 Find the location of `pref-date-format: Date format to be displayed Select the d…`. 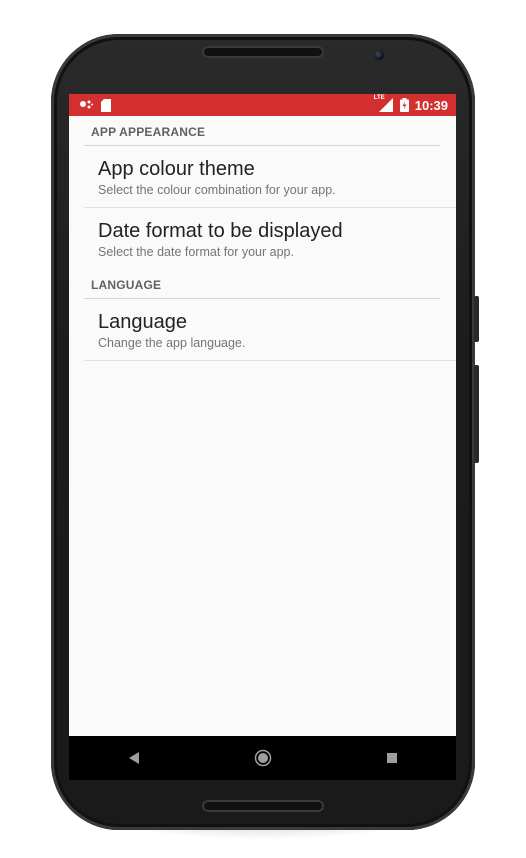

pref-date-format: Date format to be displayed Select the d… is located at coordinates (262, 238).